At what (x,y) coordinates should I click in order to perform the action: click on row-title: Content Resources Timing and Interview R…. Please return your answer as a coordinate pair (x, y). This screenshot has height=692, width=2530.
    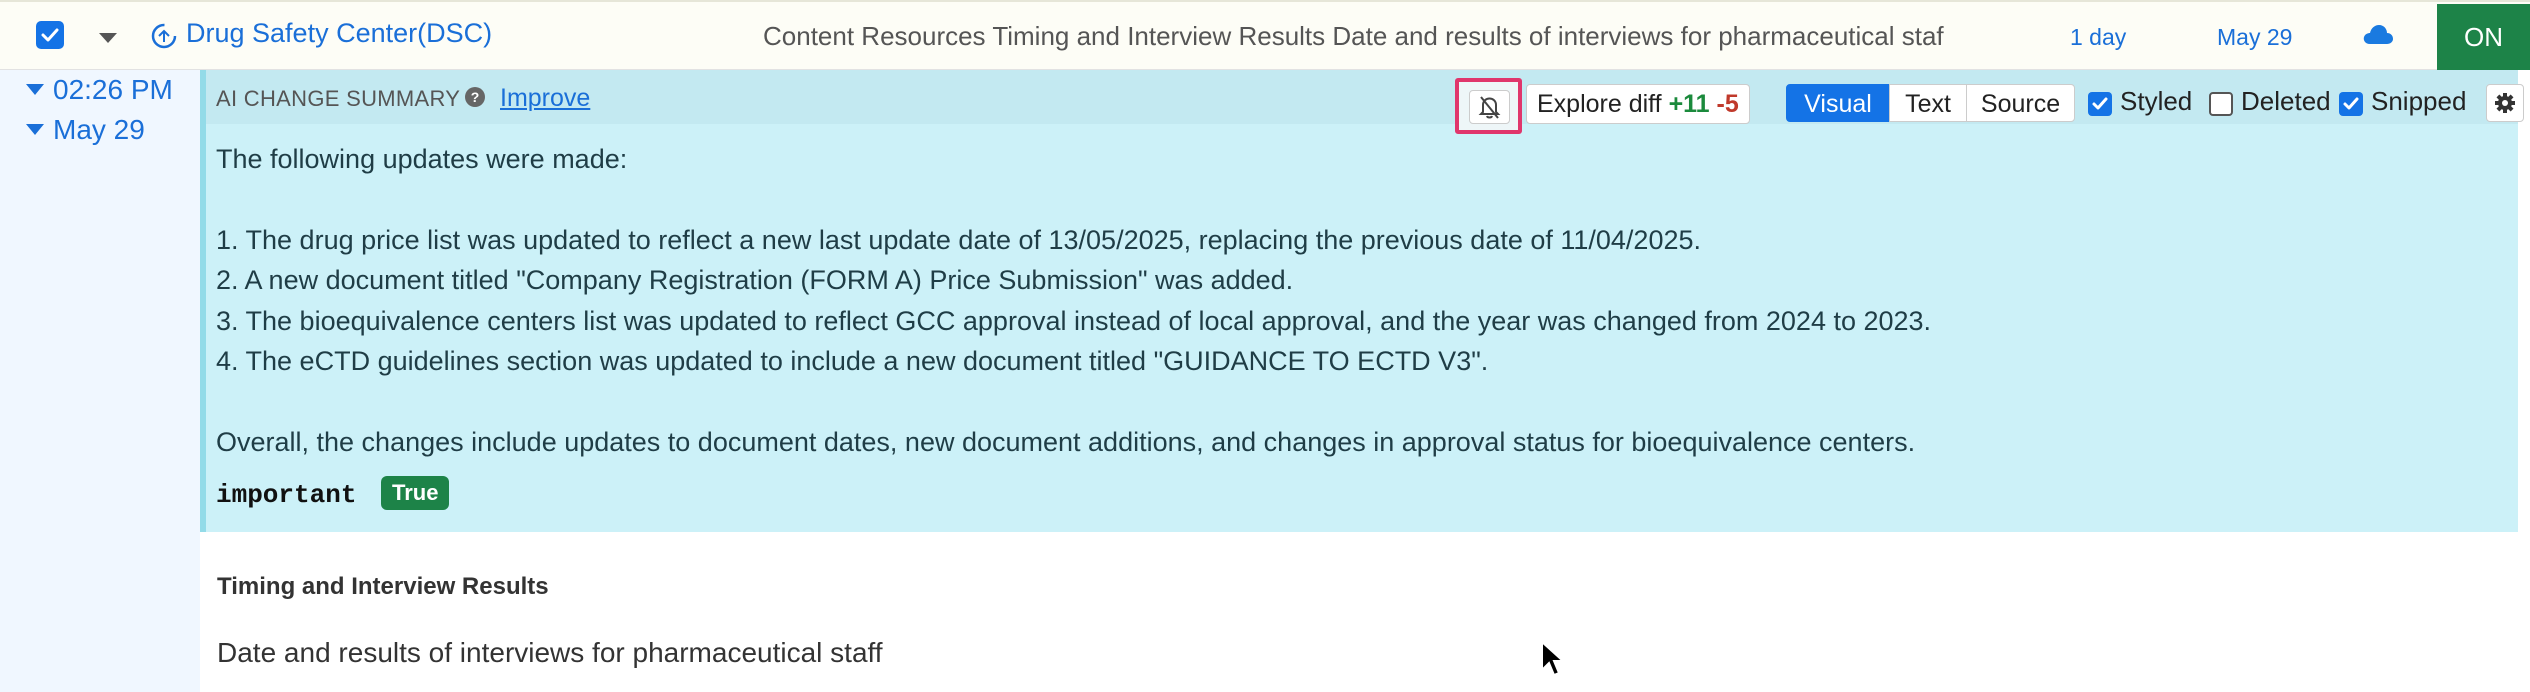
    Looking at the image, I should click on (1399, 36).